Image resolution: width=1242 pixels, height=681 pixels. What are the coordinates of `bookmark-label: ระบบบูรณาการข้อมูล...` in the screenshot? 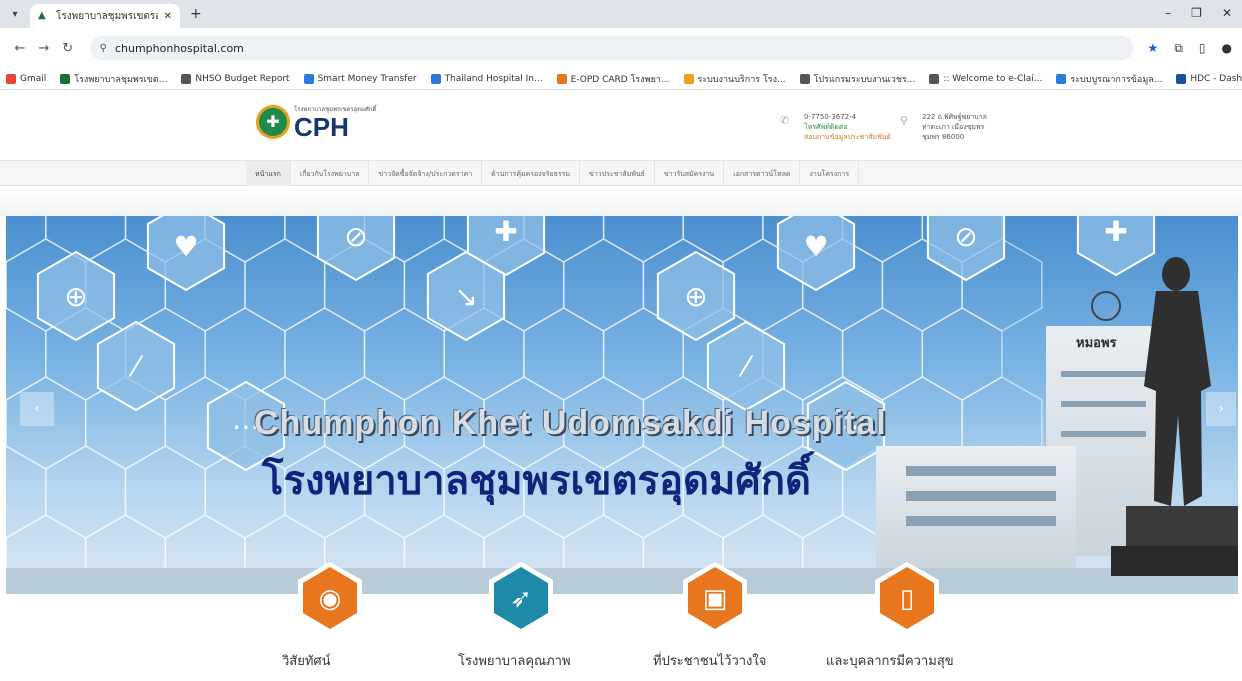 It's located at (1116, 79).